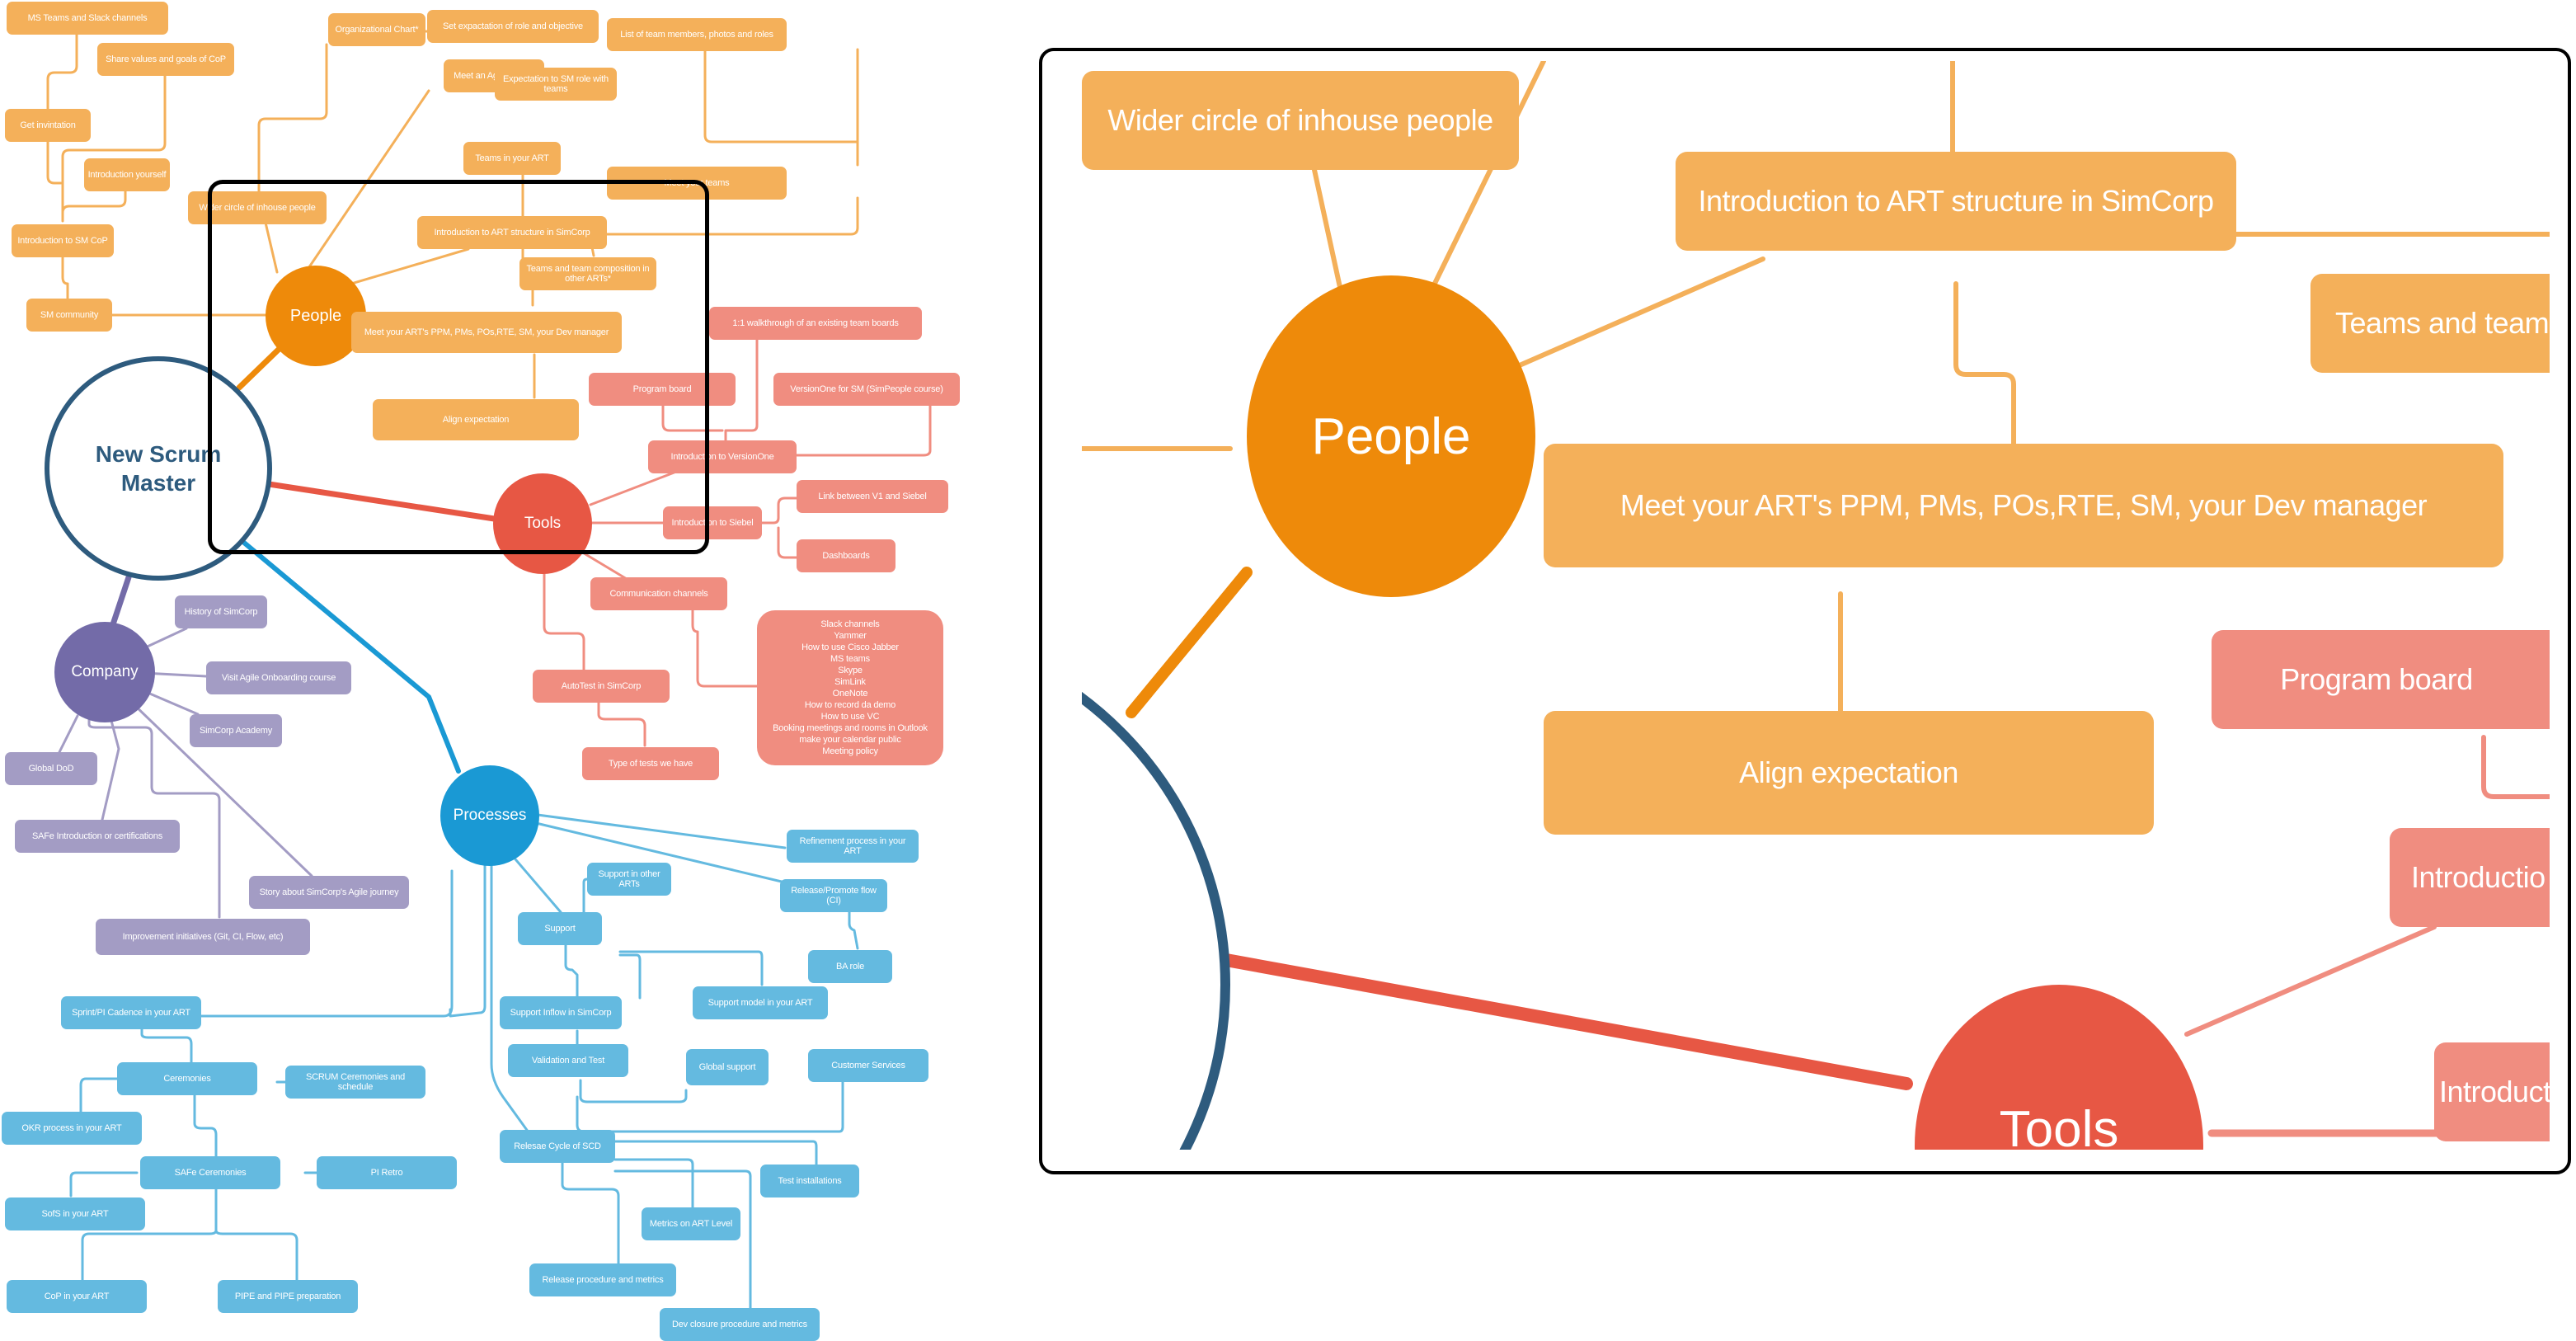 This screenshot has width=2576, height=1341. What do you see at coordinates (697, 184) in the screenshot?
I see `node-meet-your-teams: Meet your teams` at bounding box center [697, 184].